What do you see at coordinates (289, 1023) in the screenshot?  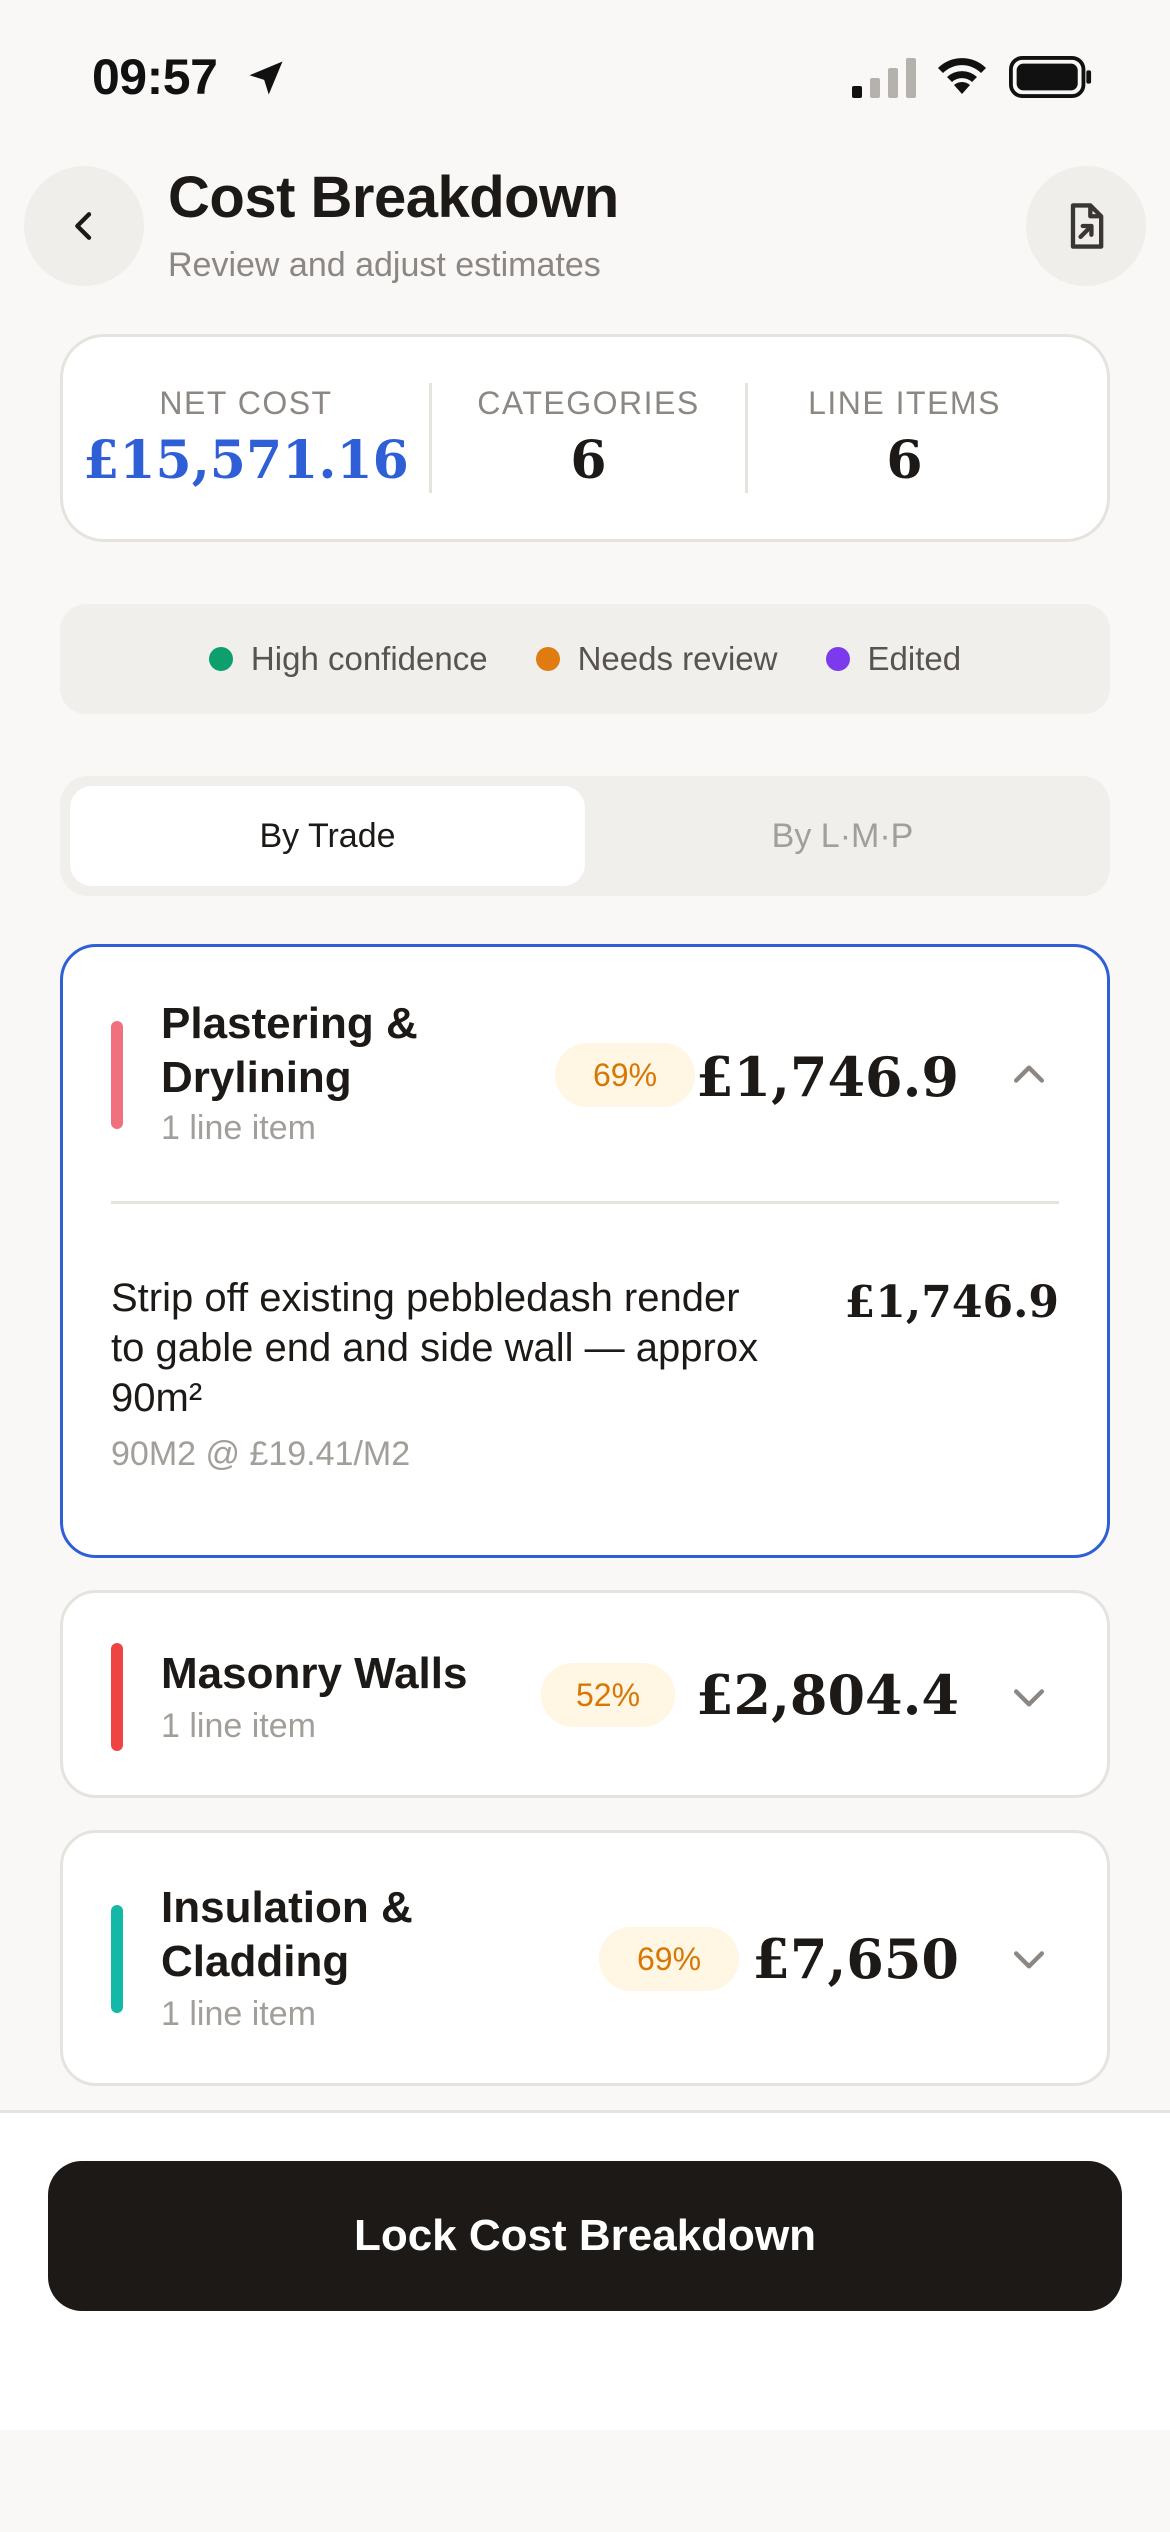 I see `trade-name-line: Plastering &` at bounding box center [289, 1023].